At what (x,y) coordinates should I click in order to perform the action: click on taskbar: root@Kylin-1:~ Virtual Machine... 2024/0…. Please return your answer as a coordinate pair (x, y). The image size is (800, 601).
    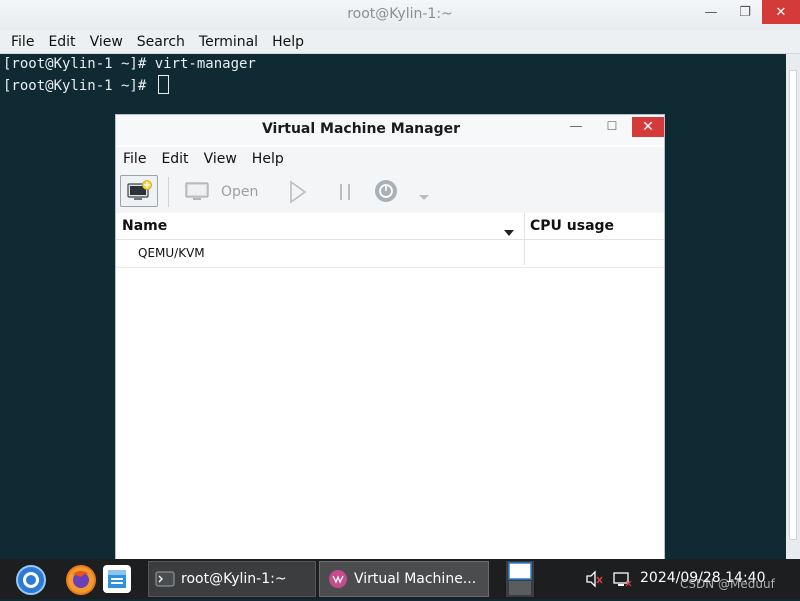
    Looking at the image, I should click on (400, 579).